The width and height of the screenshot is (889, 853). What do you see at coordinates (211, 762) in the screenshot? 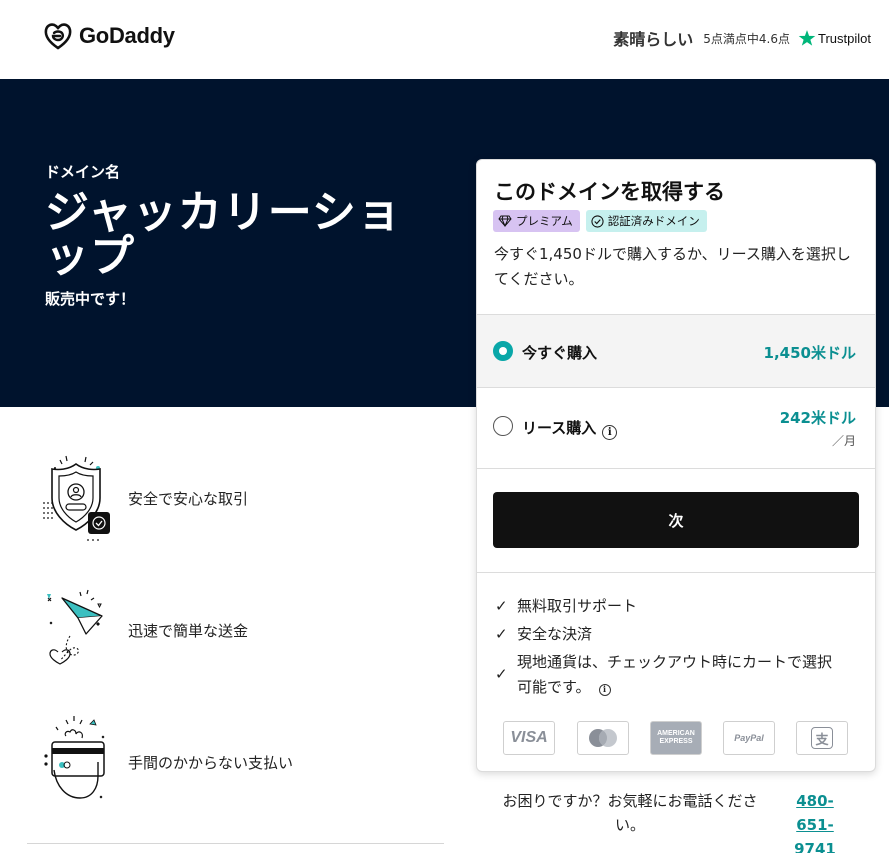
I see `feature-text: 手間のかからない支払い` at bounding box center [211, 762].